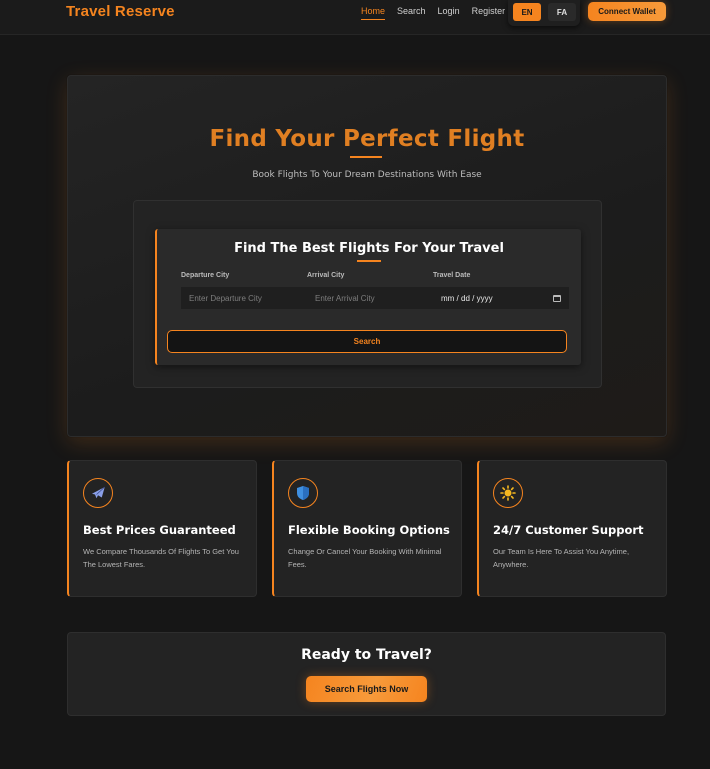  I want to click on hero-title-underline, so click(366, 157).